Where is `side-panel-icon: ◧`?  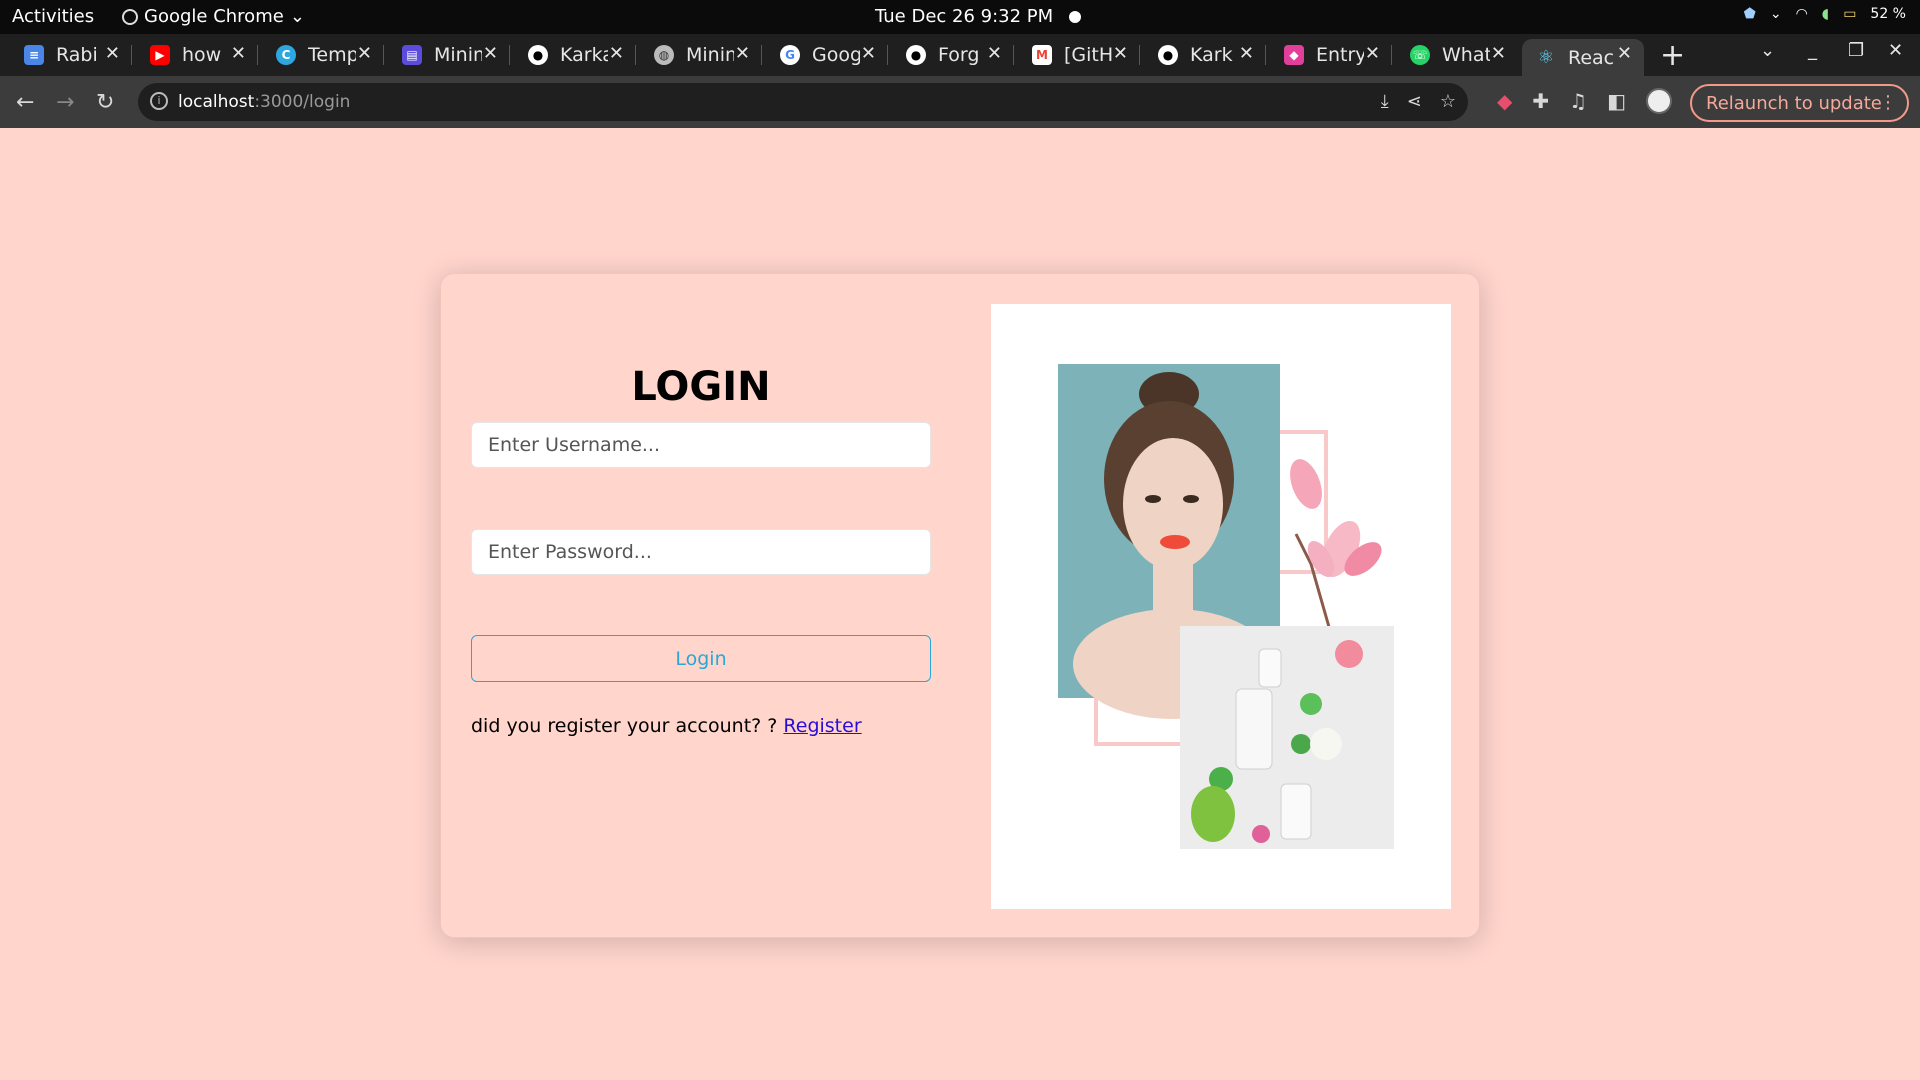
side-panel-icon: ◧ is located at coordinates (1616, 101).